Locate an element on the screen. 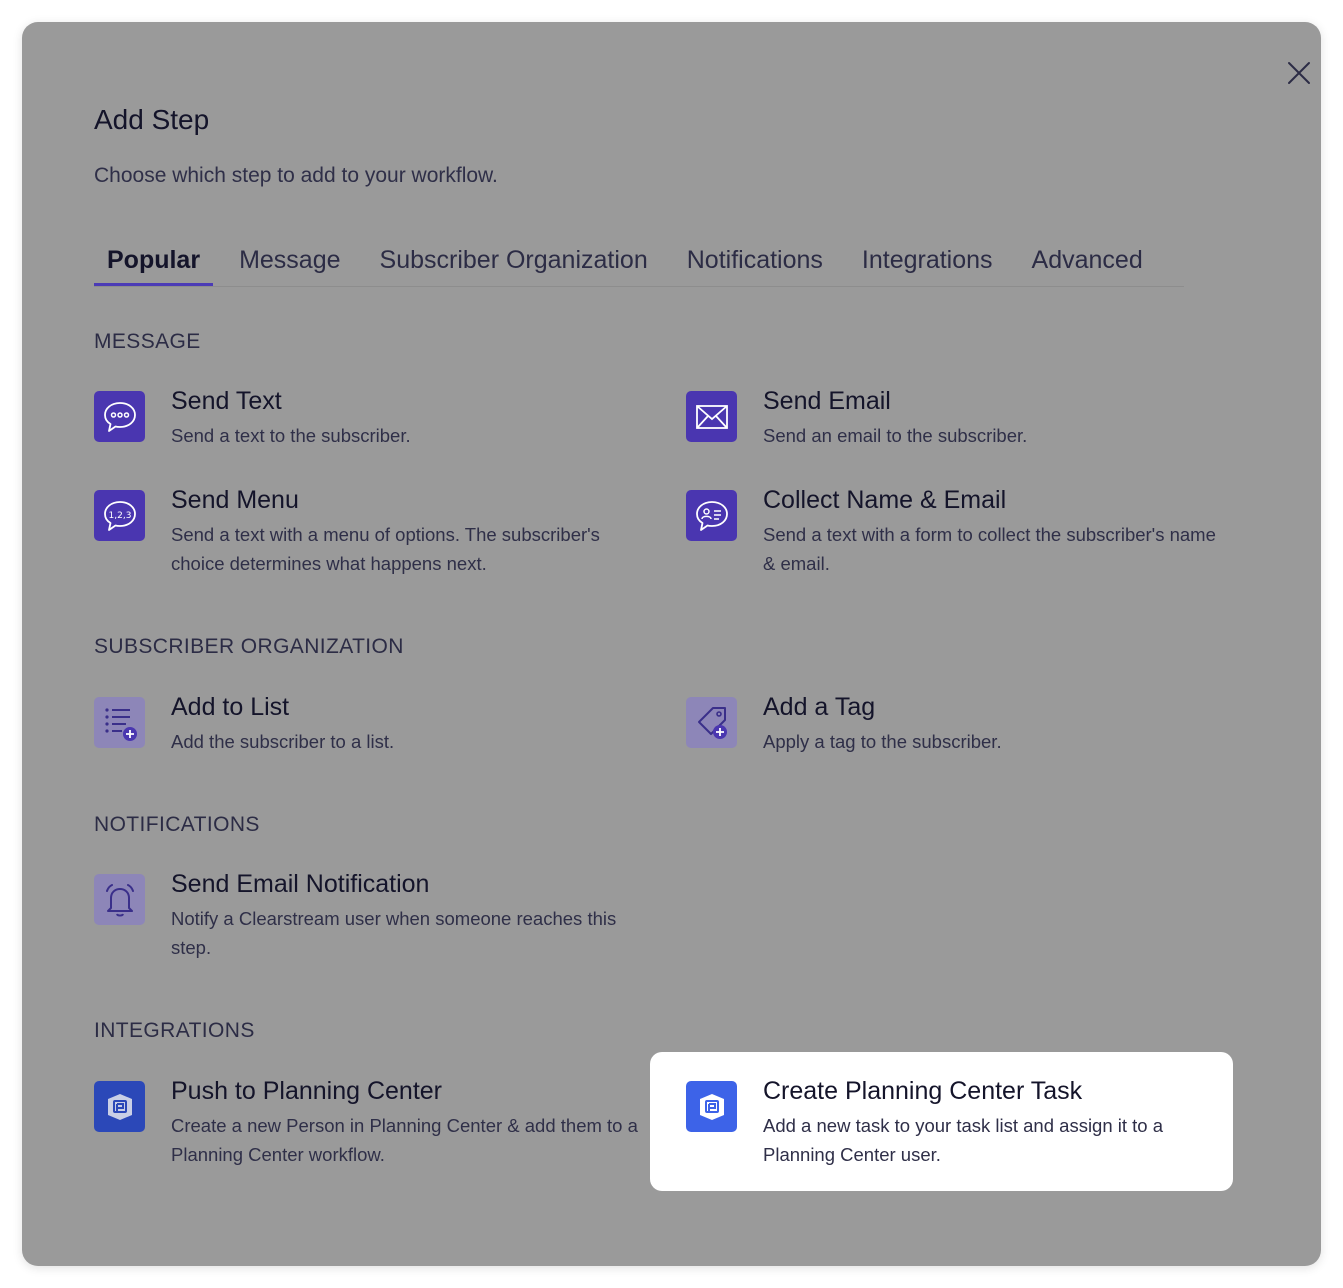 This screenshot has width=1343, height=1288. step-description: Add the subscriber to a list. is located at coordinates (283, 741).